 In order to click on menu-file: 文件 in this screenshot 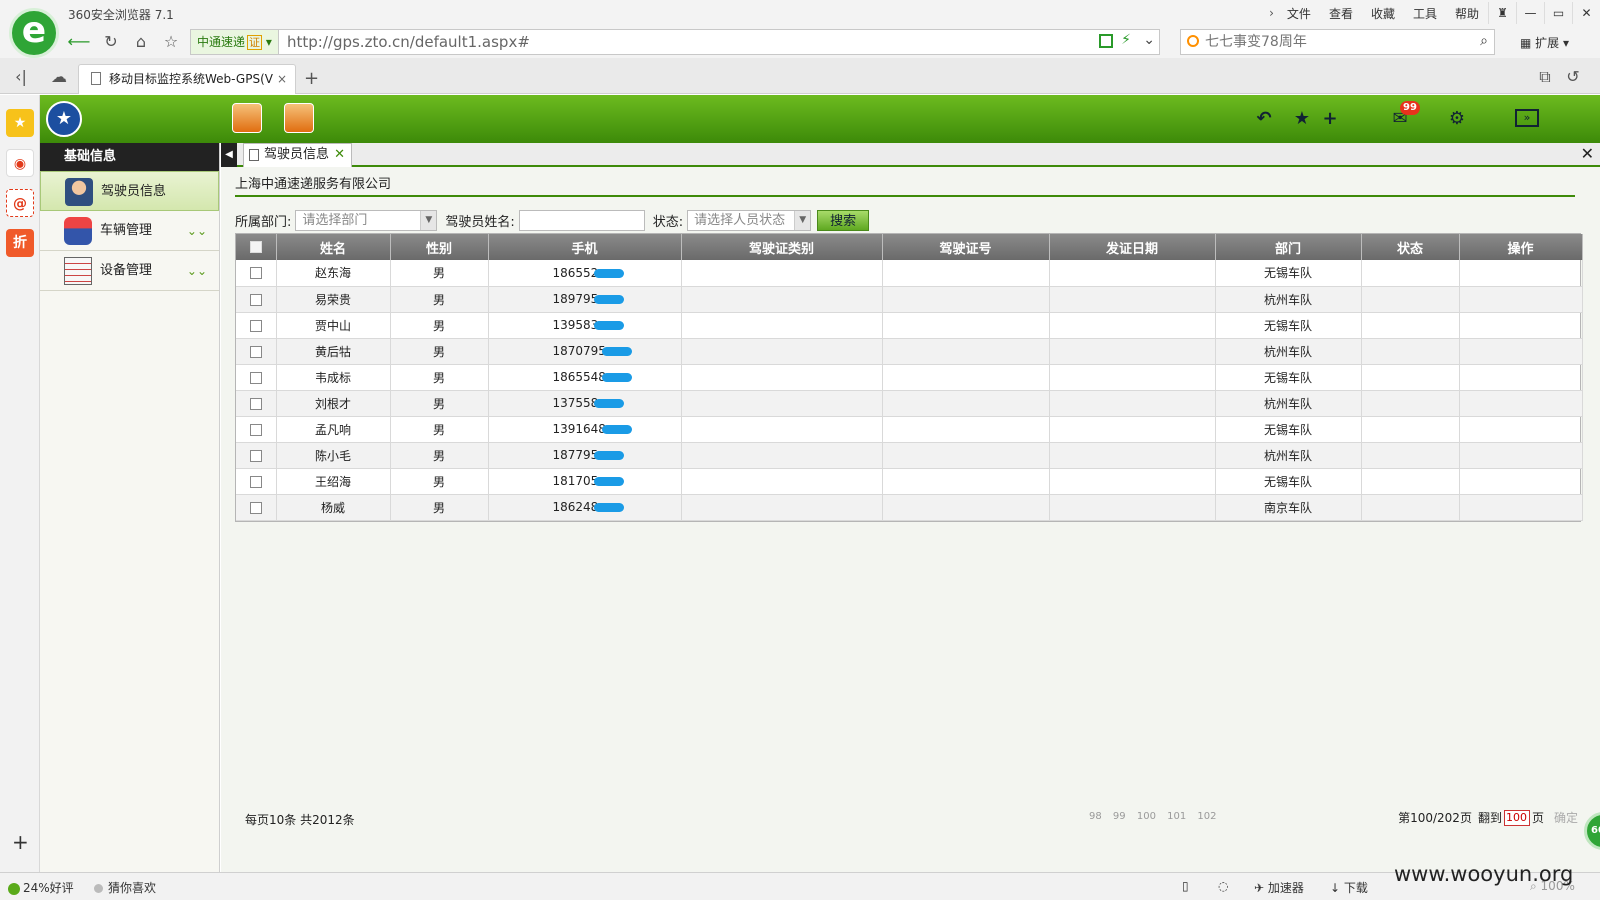, I will do `click(1299, 13)`.